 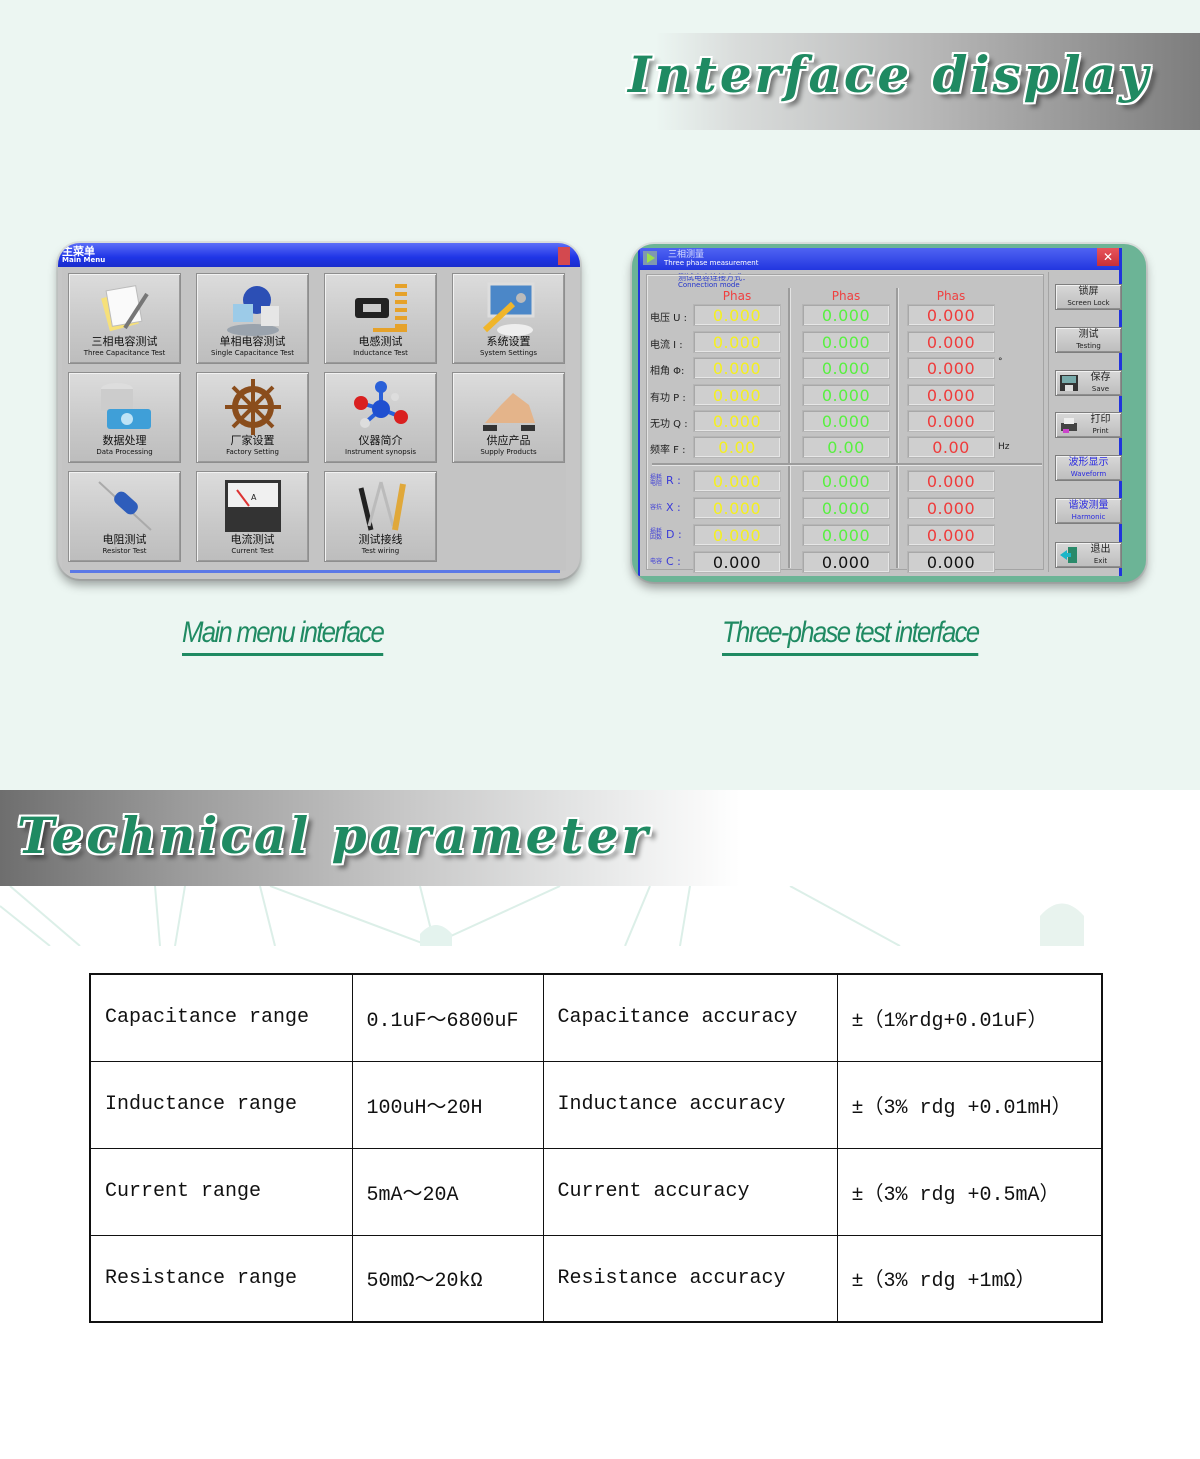 What do you see at coordinates (380, 308) in the screenshot?
I see `spring-clamp-icon` at bounding box center [380, 308].